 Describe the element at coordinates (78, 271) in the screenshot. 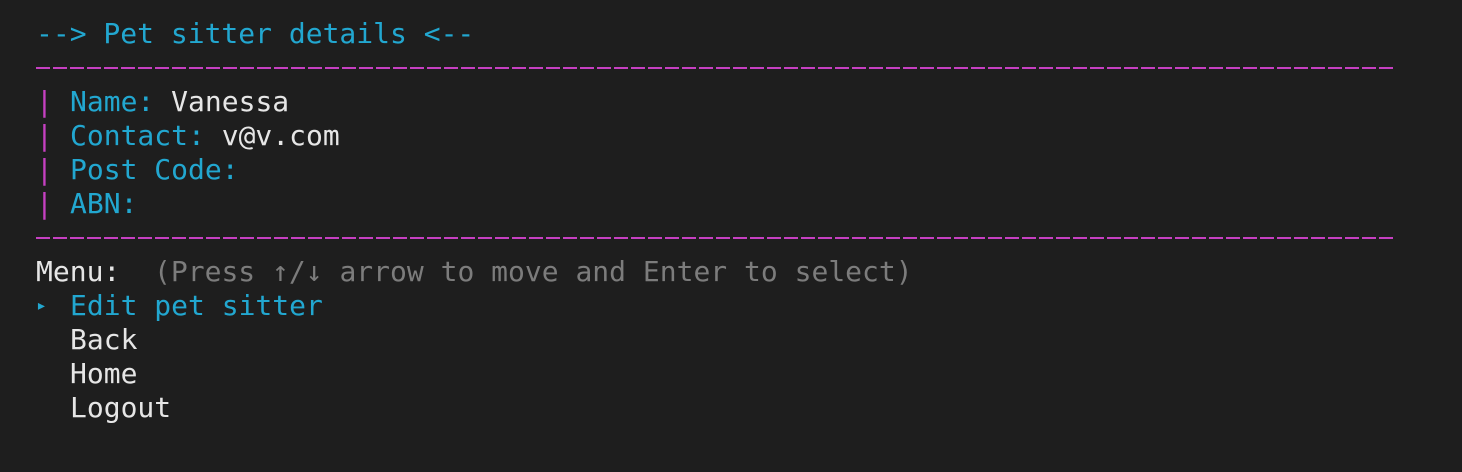

I see `menu-label: Menu:` at that location.